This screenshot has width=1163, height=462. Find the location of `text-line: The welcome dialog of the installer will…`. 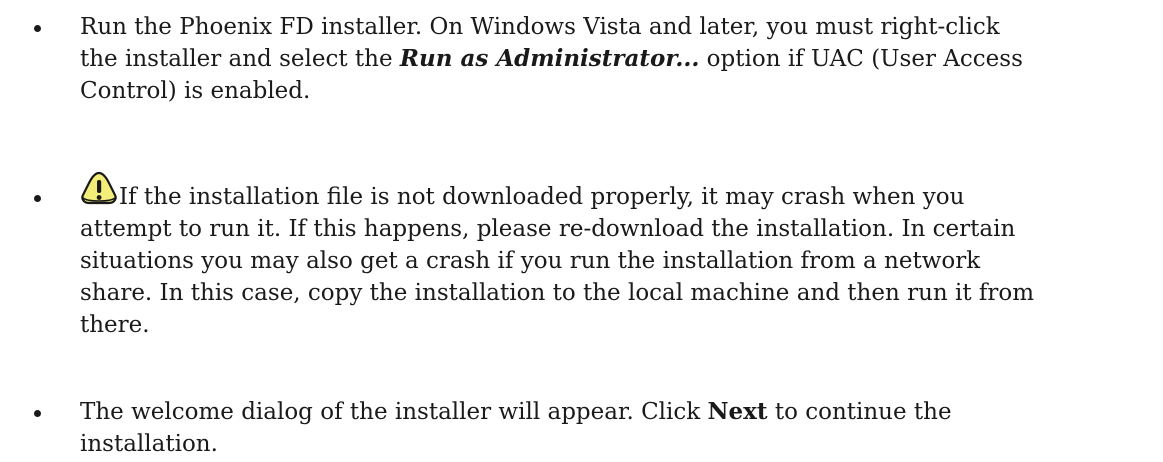

text-line: The welcome dialog of the installer will… is located at coordinates (621, 412).